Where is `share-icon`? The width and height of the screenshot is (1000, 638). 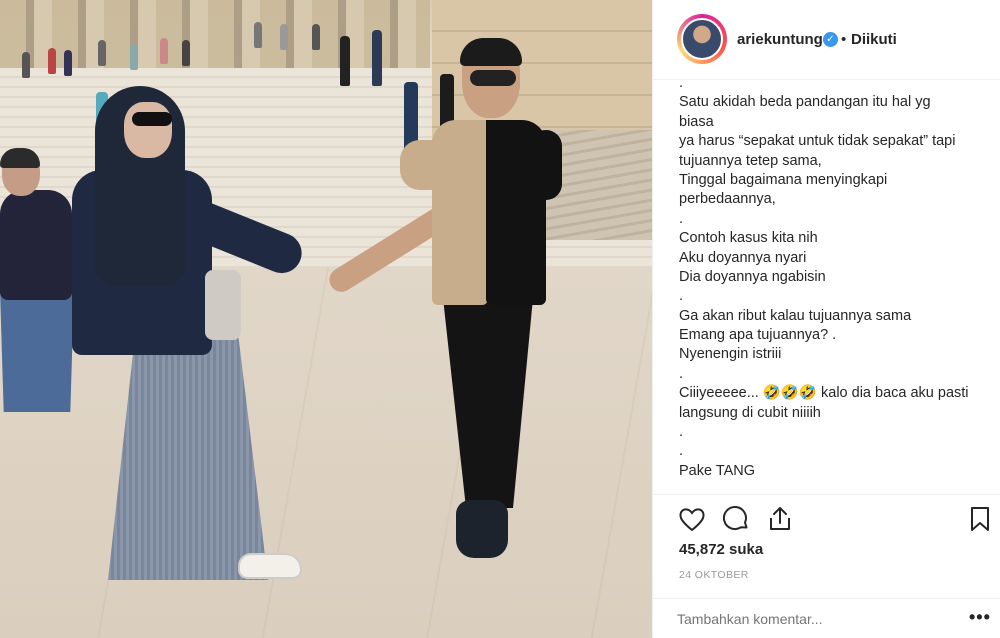 share-icon is located at coordinates (780, 519).